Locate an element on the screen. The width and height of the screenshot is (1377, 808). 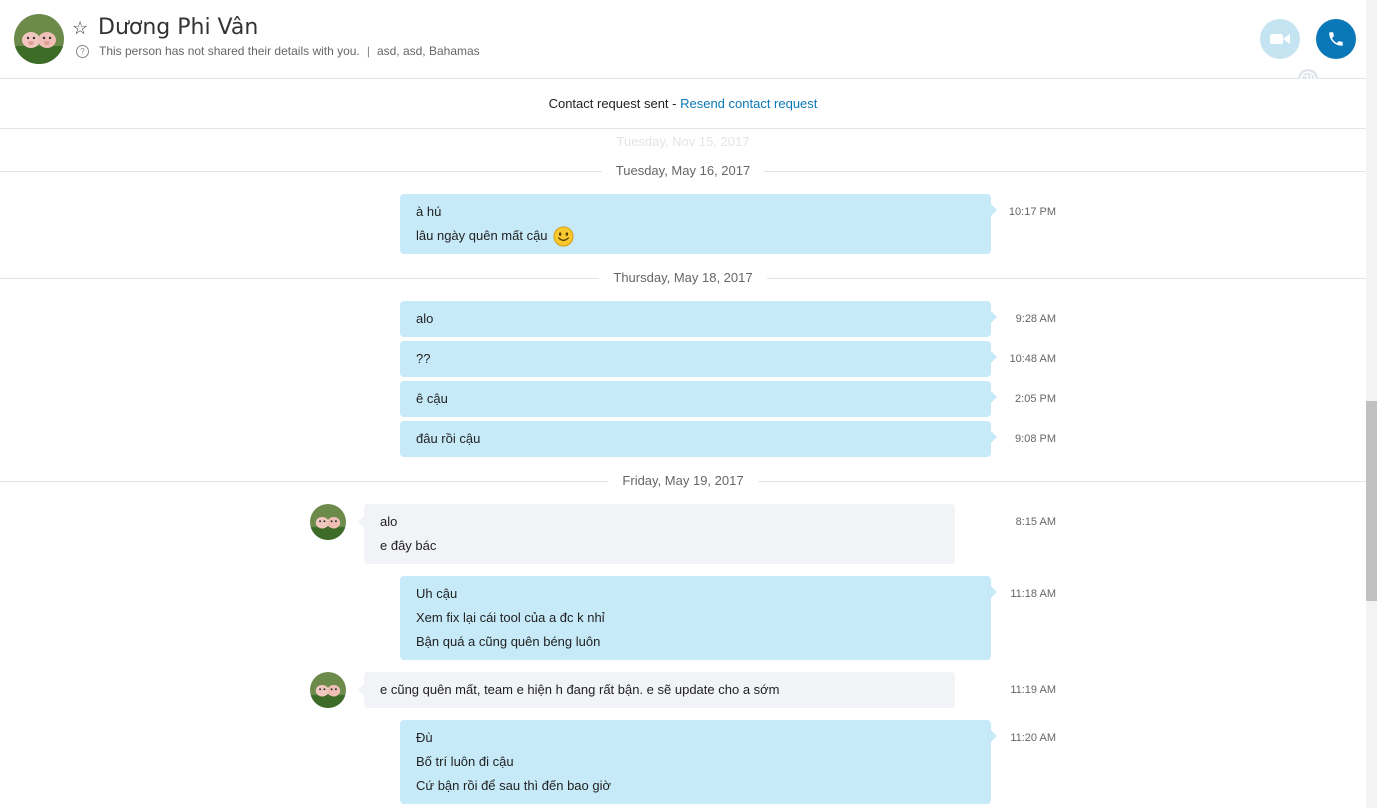
message-line: Bố trí luôn đi cậu is located at coordinates (465, 761).